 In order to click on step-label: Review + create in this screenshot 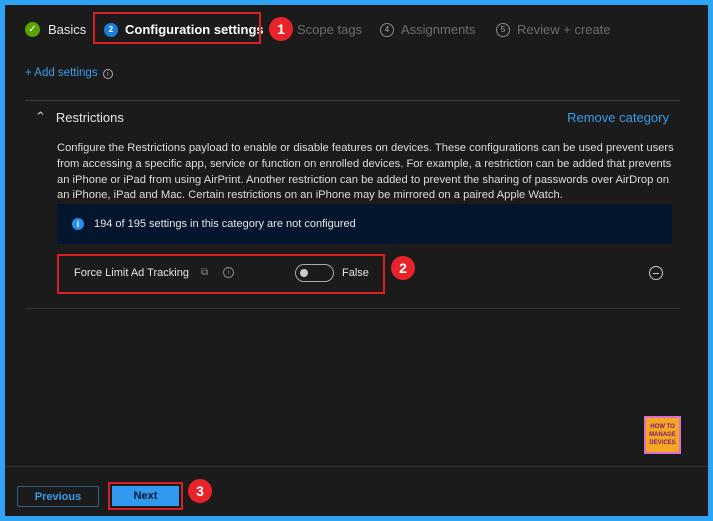, I will do `click(564, 29)`.